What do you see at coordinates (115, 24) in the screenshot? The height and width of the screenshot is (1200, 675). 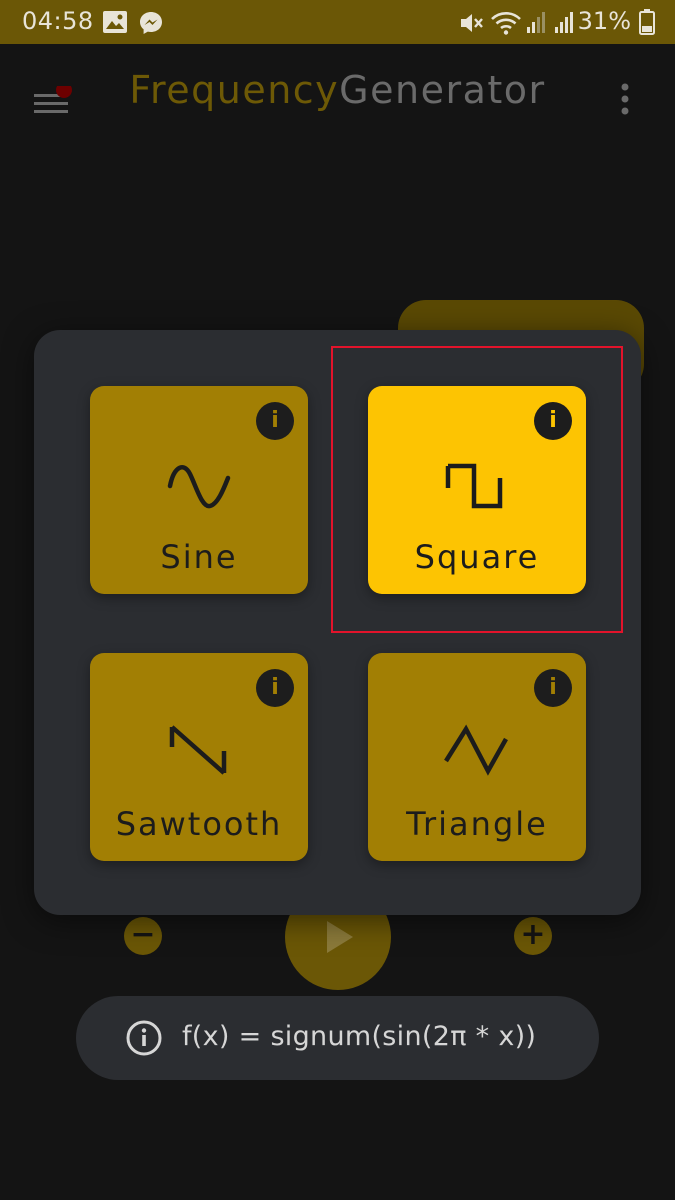 I see `gallery-icon` at bounding box center [115, 24].